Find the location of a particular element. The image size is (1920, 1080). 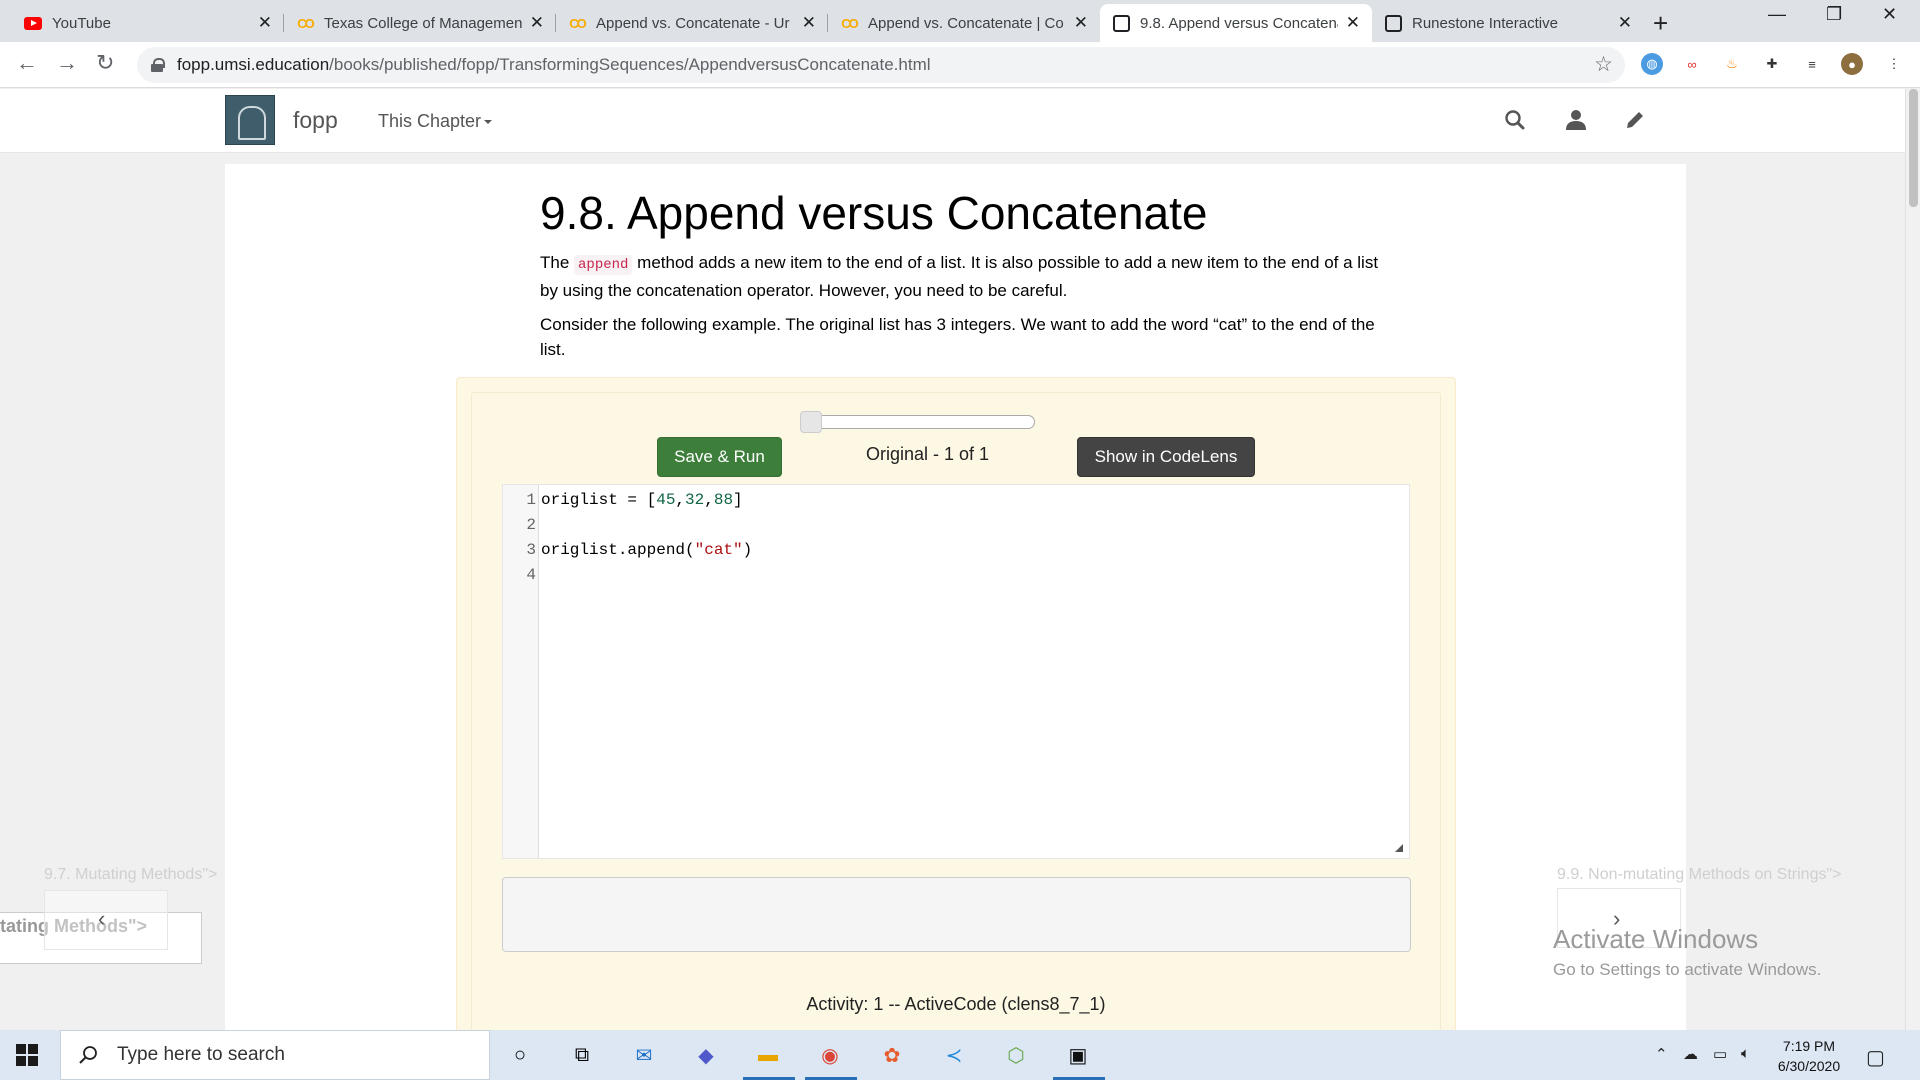

tab-texas-college: CO Texas College of Management ✕ is located at coordinates (420, 23).